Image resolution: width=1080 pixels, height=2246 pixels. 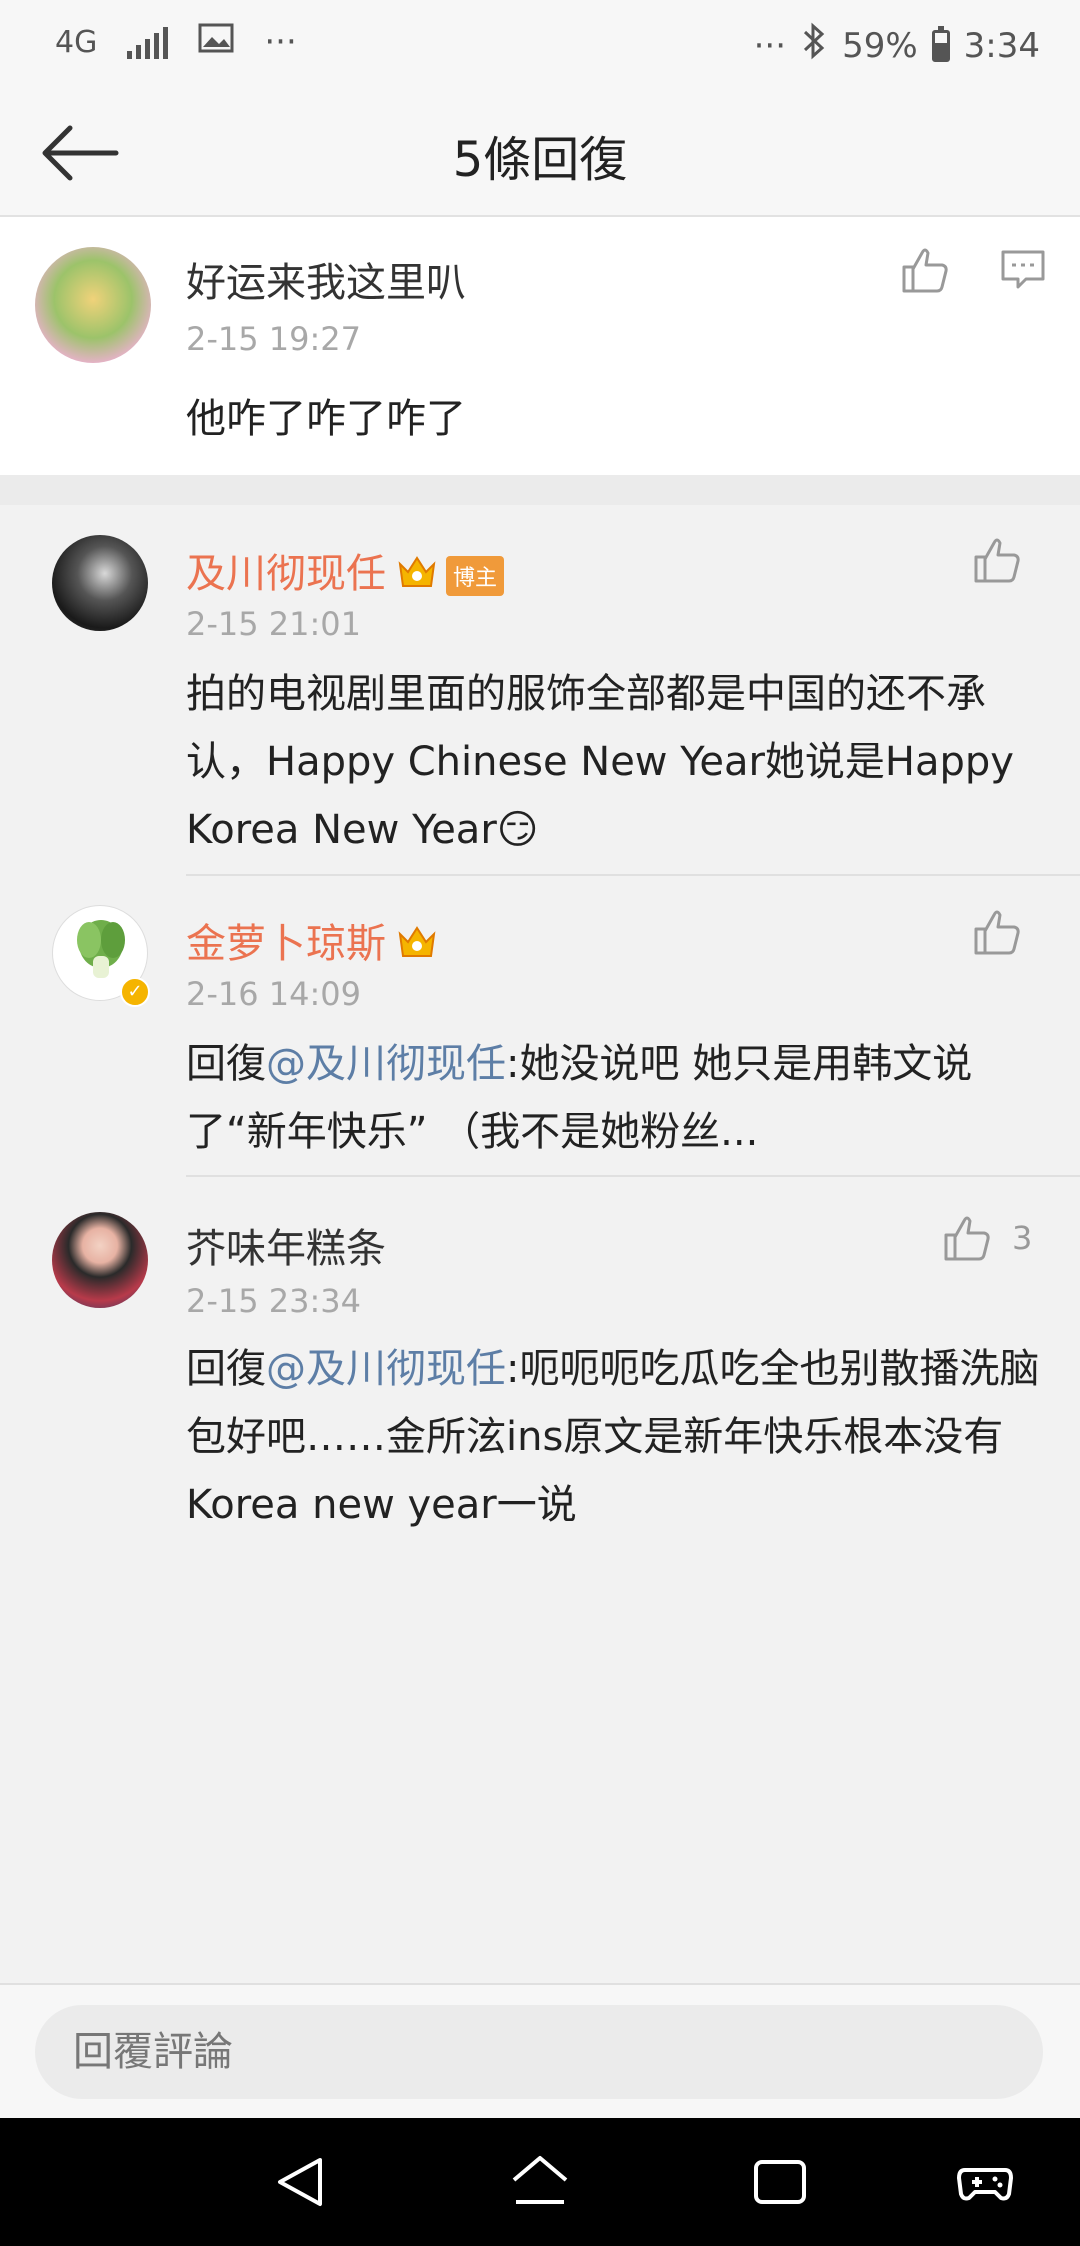 What do you see at coordinates (517, 830) in the screenshot?
I see `smirk-emoji-icon: 😏` at bounding box center [517, 830].